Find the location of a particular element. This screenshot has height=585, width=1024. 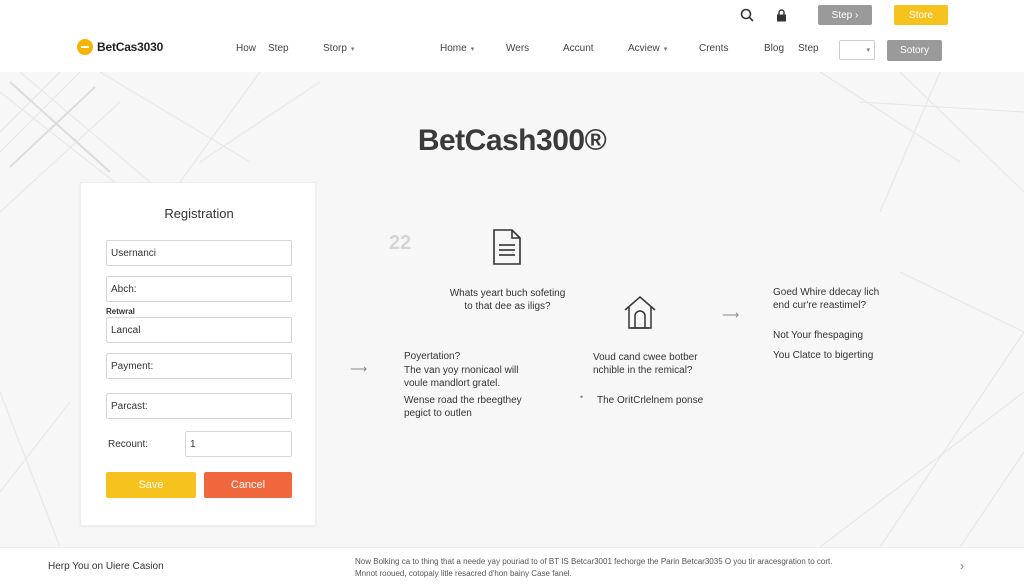

page-title: BetCash300® is located at coordinates (512, 140).